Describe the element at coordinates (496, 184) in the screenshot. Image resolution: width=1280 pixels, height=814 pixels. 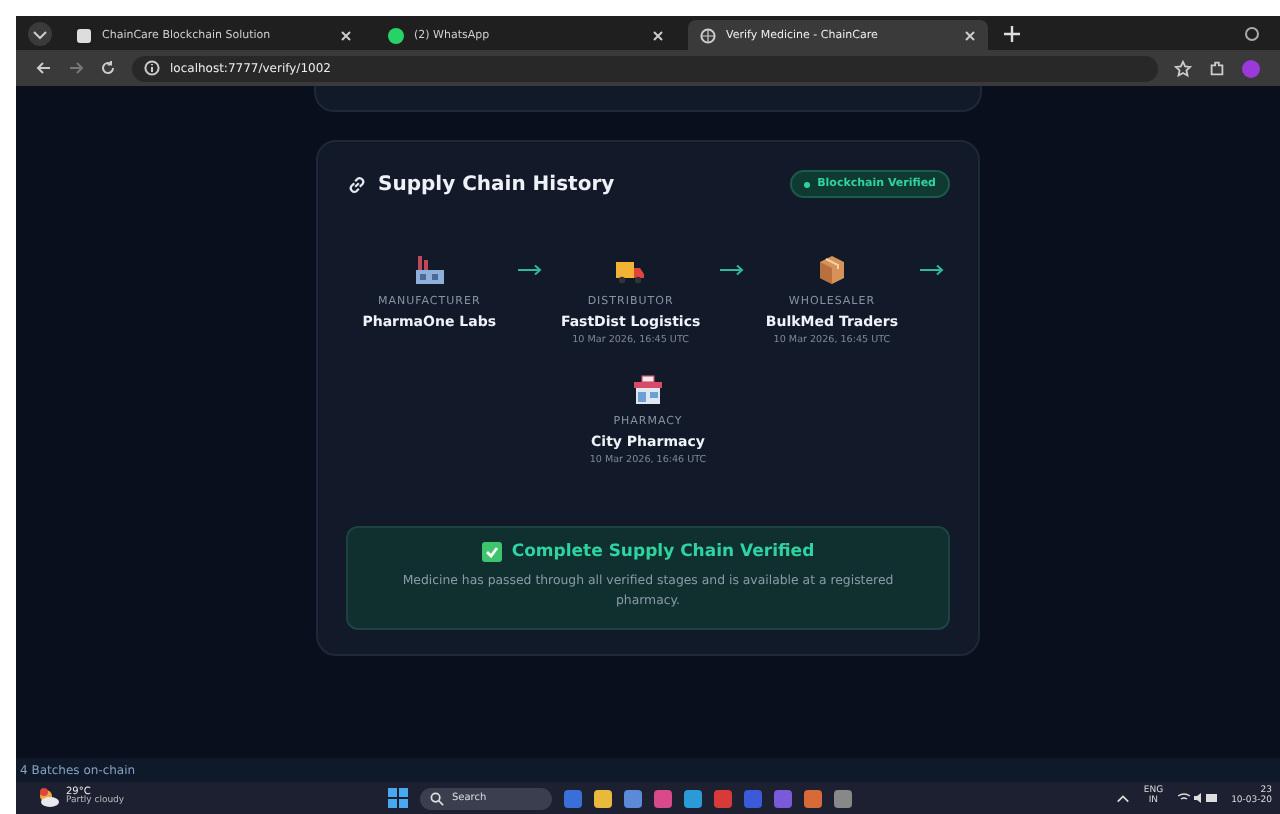
I see `card-title: Supply Chain History` at that location.